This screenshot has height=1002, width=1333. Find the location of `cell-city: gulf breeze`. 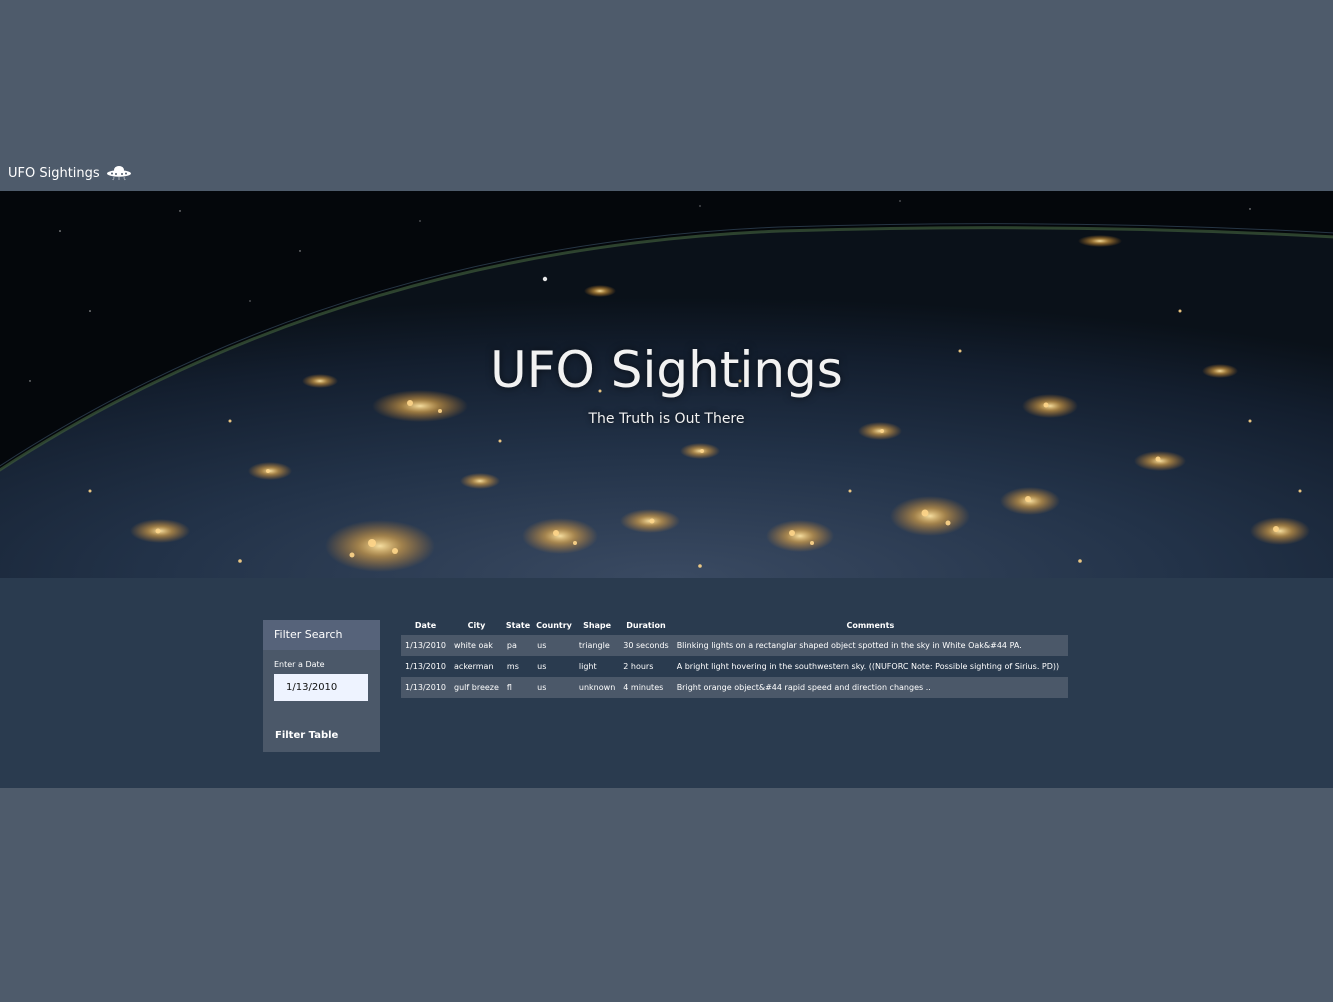

cell-city: gulf breeze is located at coordinates (476, 687).